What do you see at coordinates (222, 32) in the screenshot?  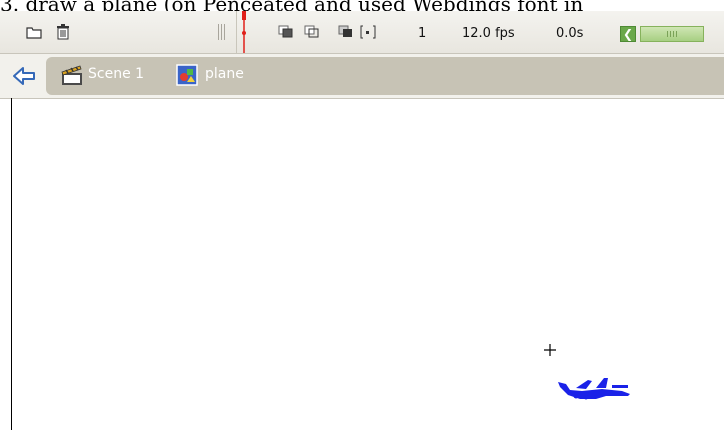 I see `panel-grip` at bounding box center [222, 32].